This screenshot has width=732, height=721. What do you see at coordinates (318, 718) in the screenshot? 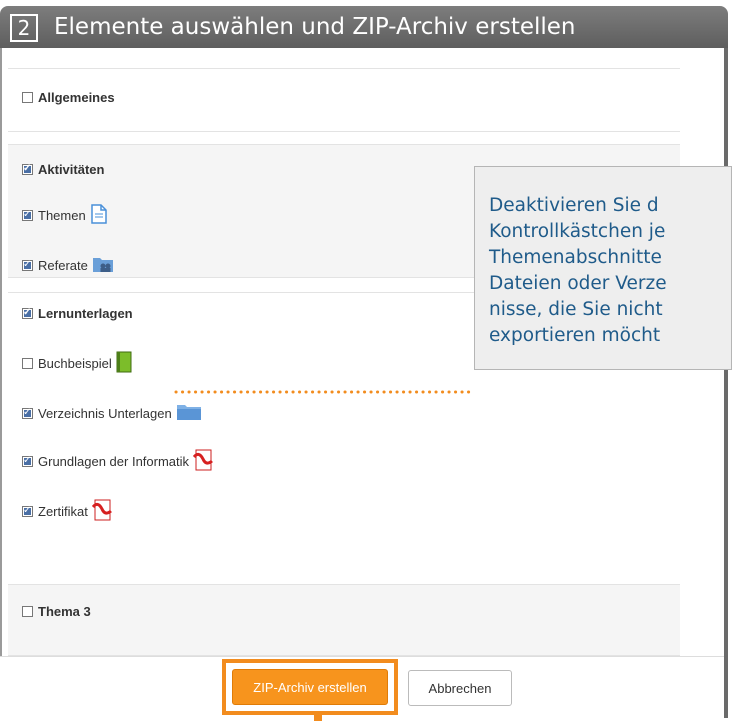
I see `highlight-pointer` at bounding box center [318, 718].